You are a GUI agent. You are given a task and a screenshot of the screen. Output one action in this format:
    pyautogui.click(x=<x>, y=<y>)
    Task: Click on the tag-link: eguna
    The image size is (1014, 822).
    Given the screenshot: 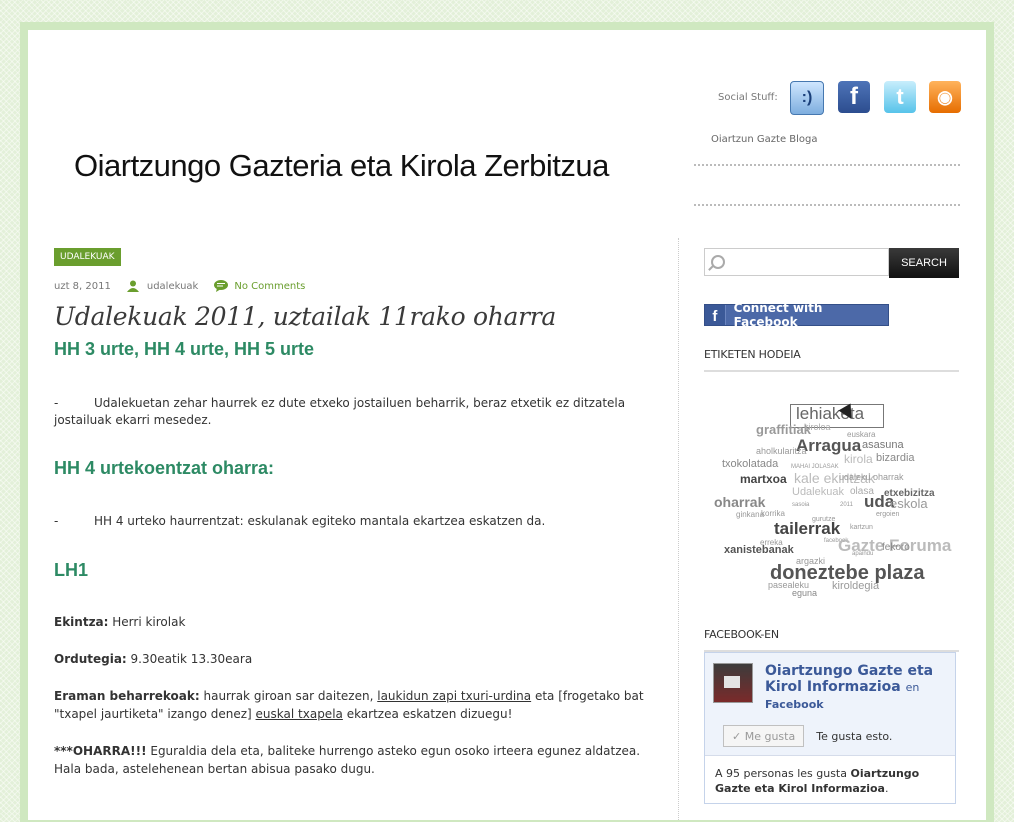 What is the action you would take?
    pyautogui.click(x=804, y=593)
    